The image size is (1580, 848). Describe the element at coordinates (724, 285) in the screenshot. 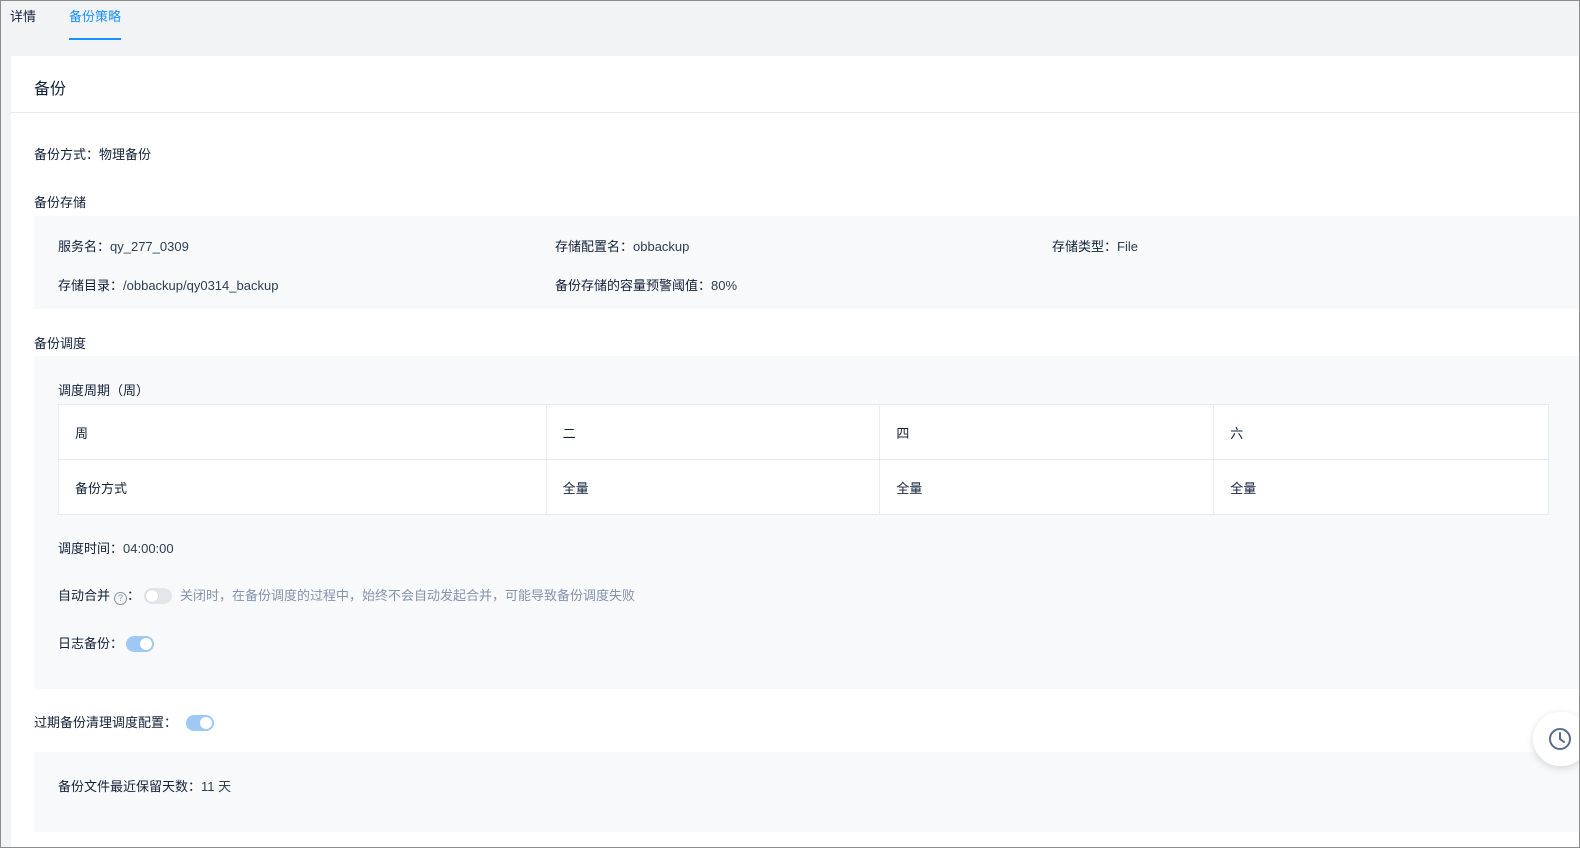

I see `threshold-value: 80%` at that location.